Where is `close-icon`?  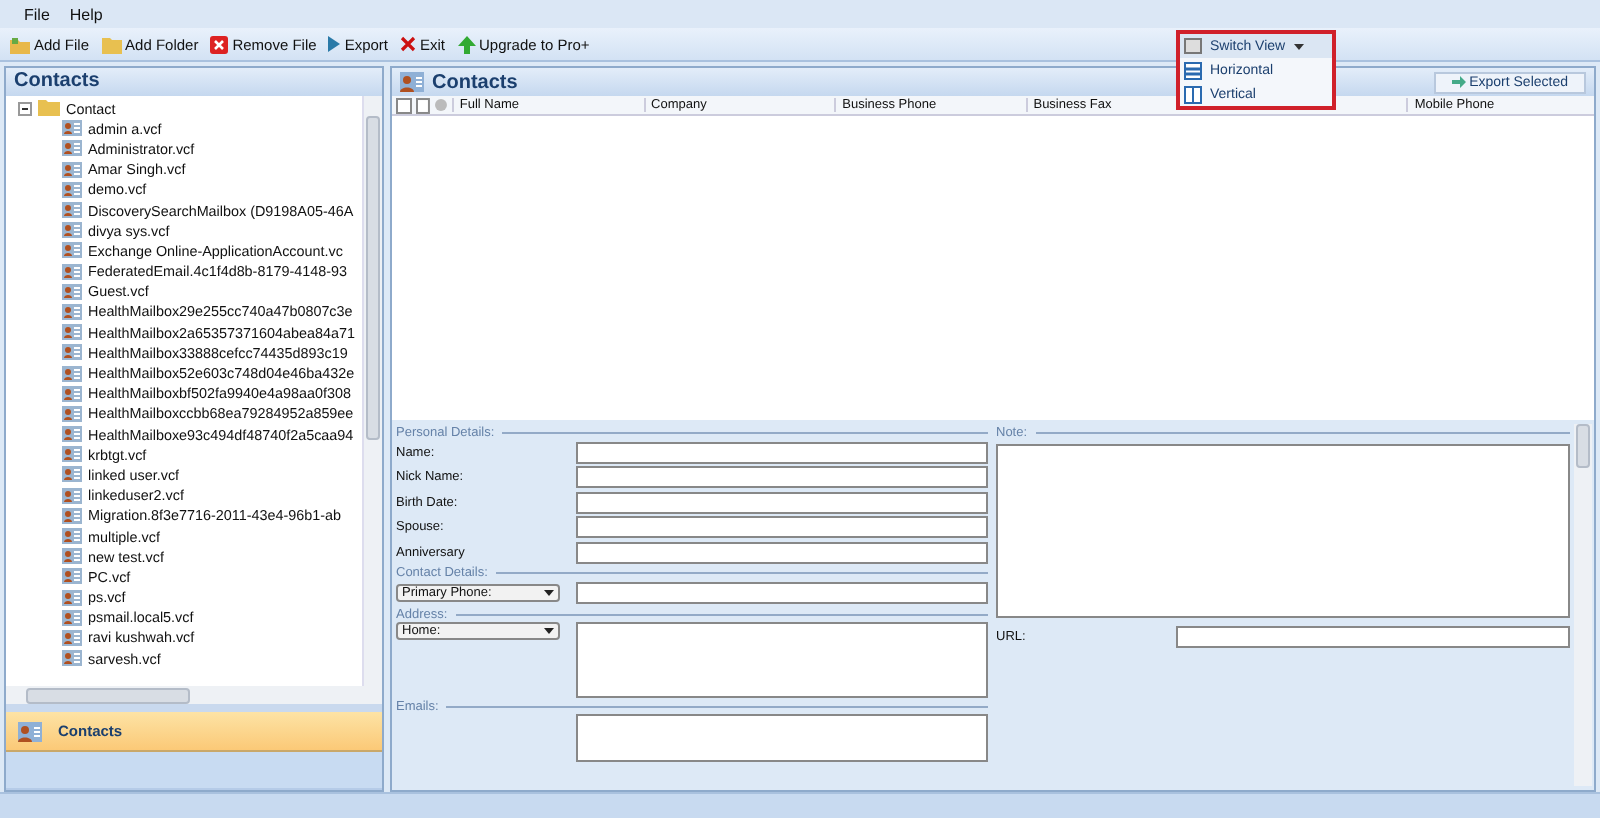
close-icon is located at coordinates (408, 44).